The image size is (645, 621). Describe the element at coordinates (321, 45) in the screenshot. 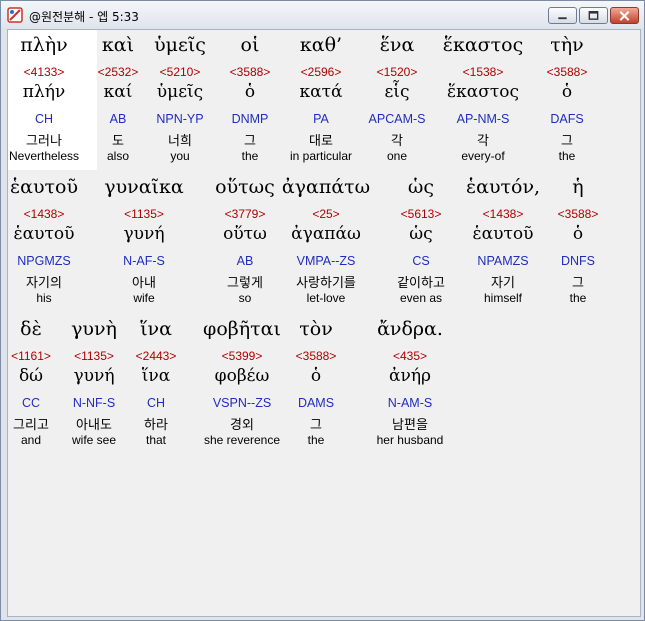

I see `word-greek: καθ’` at that location.